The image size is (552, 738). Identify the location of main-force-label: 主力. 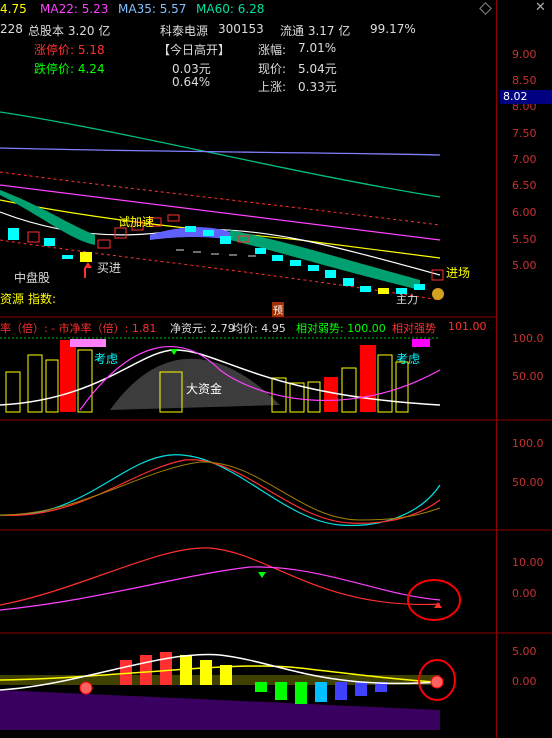
(407, 299).